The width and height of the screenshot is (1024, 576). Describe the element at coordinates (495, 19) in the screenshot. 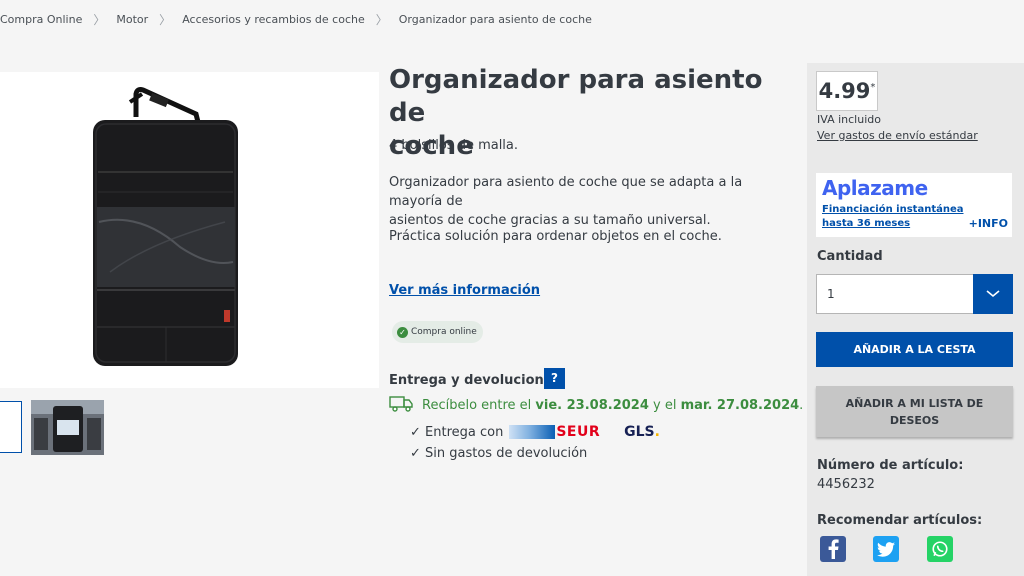

I see `breadcrumb-current: Organizador para asiento de coche` at that location.